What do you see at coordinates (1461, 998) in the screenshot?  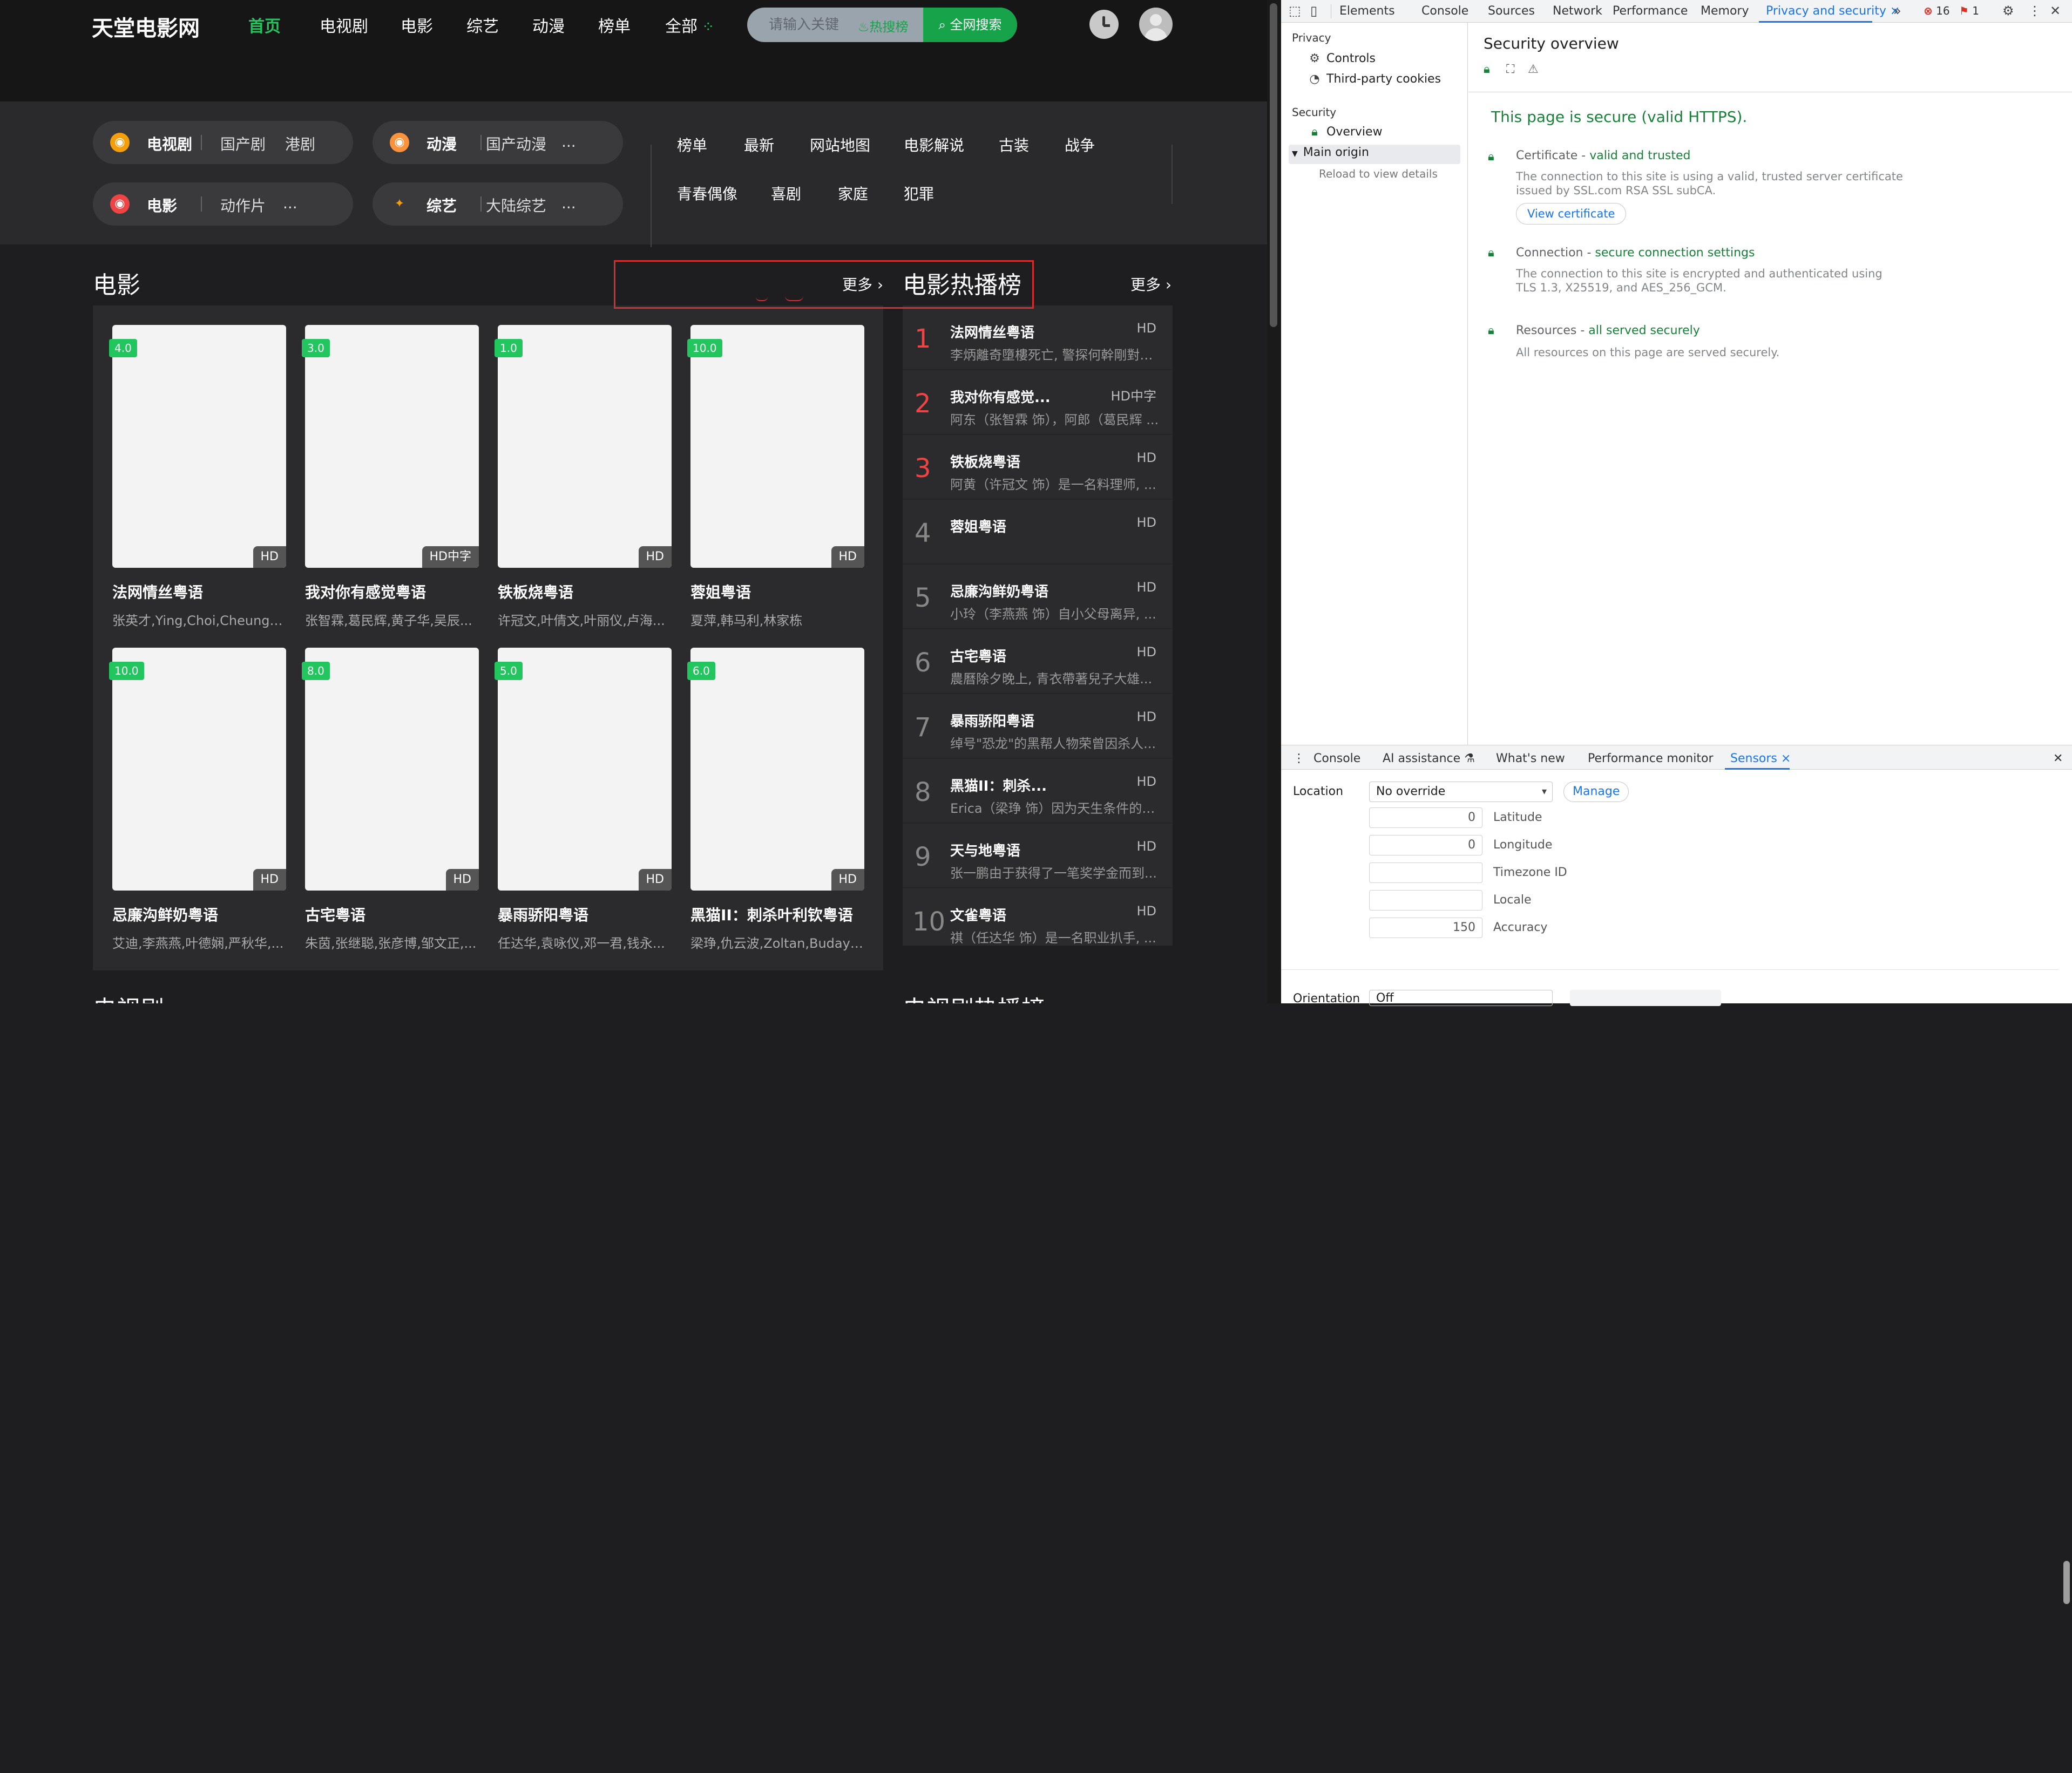 I see `orientation-select: Off` at bounding box center [1461, 998].